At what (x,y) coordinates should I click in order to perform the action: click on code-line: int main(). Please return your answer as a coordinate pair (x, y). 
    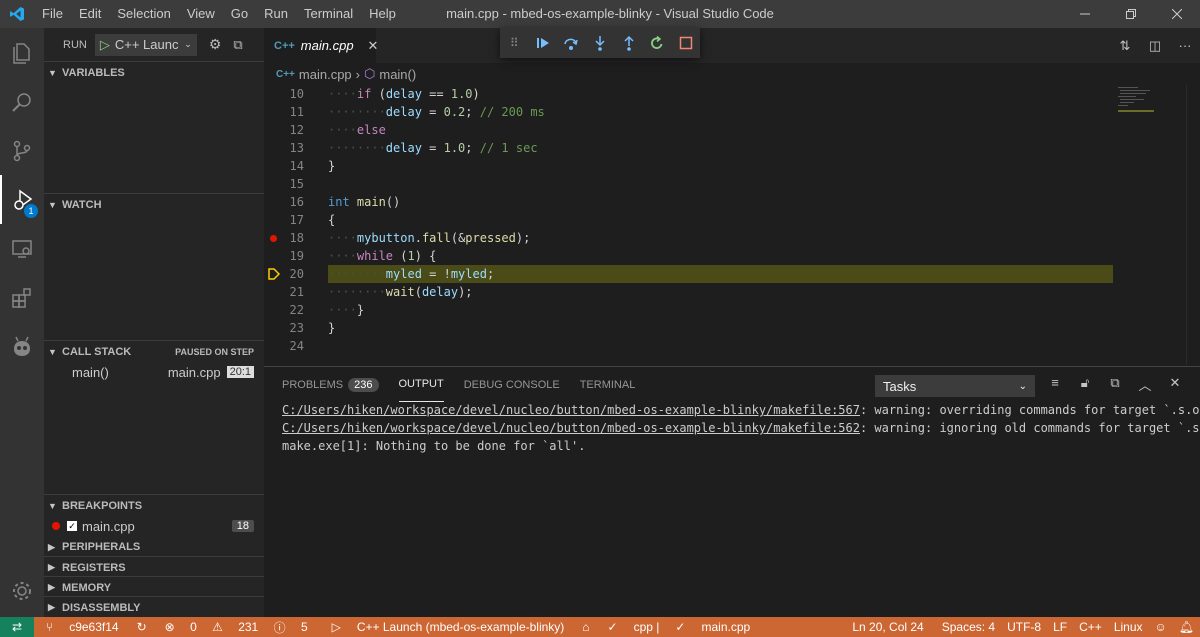
    Looking at the image, I should click on (364, 202).